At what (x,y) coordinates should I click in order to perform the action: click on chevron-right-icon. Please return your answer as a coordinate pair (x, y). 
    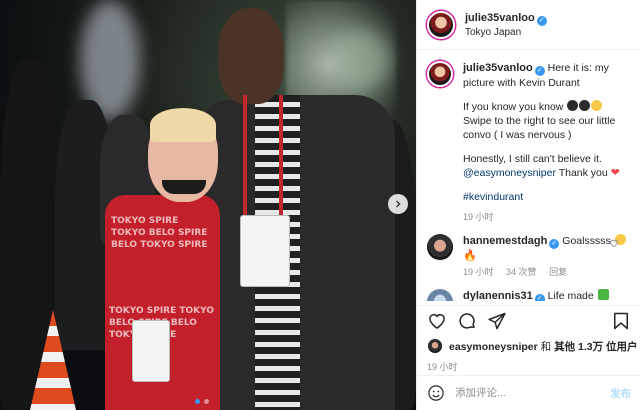
    Looking at the image, I should click on (398, 204).